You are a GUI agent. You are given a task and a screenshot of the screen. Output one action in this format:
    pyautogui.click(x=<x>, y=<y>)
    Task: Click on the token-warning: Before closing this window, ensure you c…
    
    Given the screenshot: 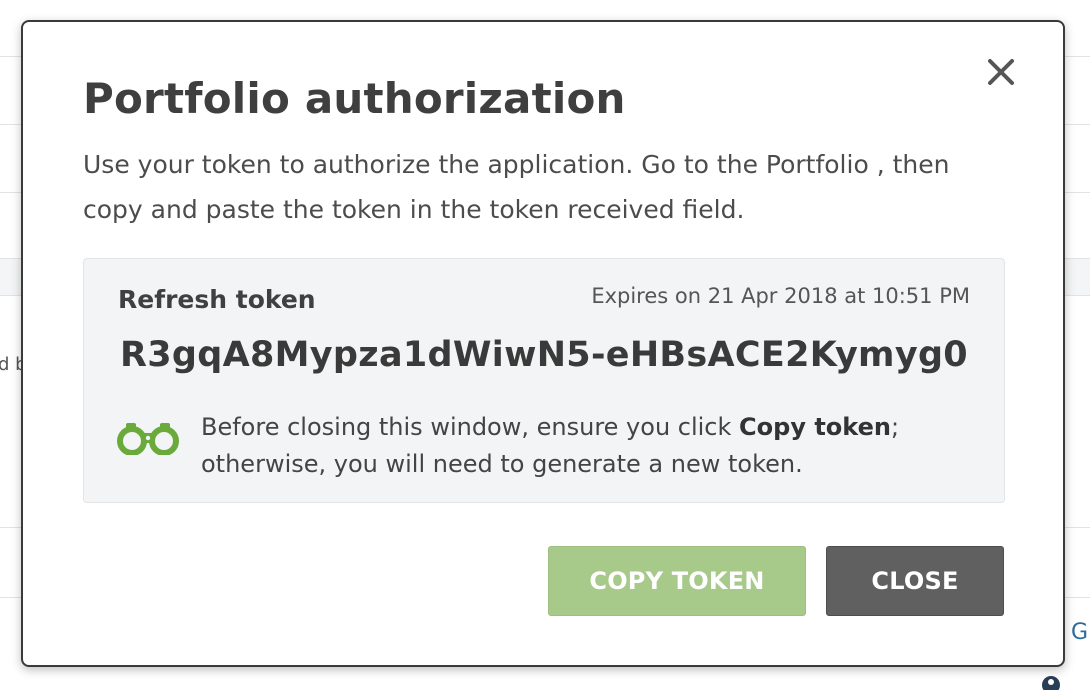 What is the action you would take?
    pyautogui.click(x=546, y=445)
    